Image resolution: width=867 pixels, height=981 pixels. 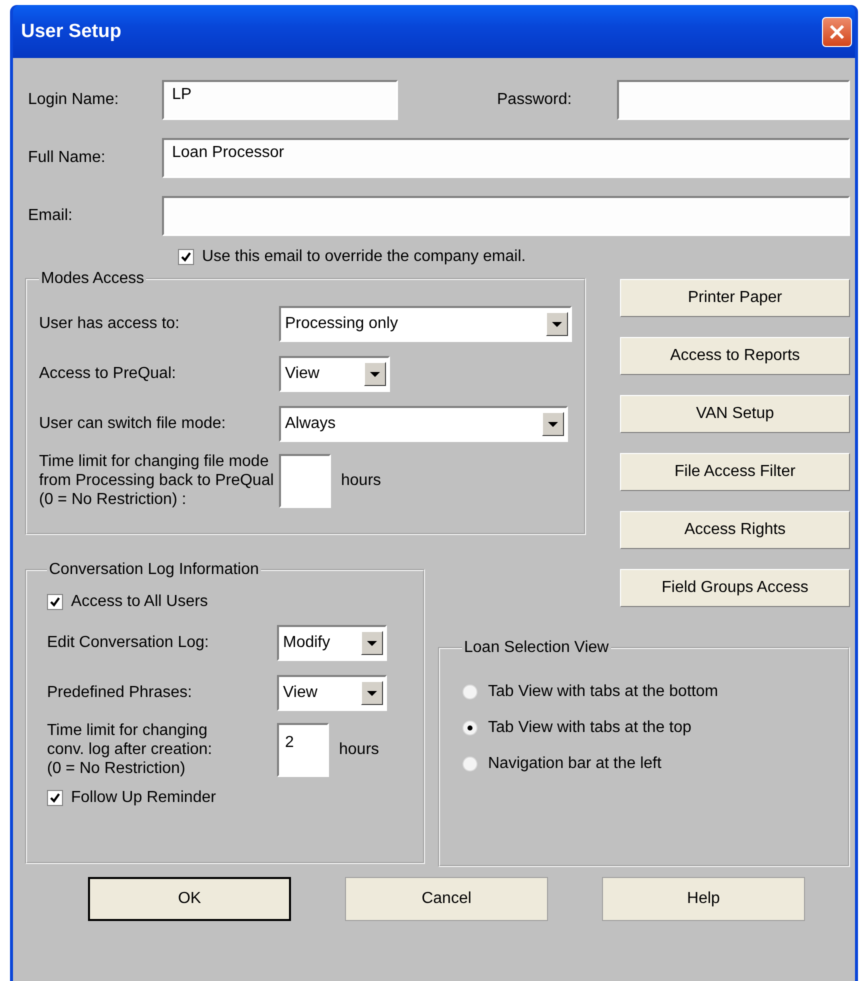 I want to click on field-label: User can switch file mode:, so click(x=133, y=424).